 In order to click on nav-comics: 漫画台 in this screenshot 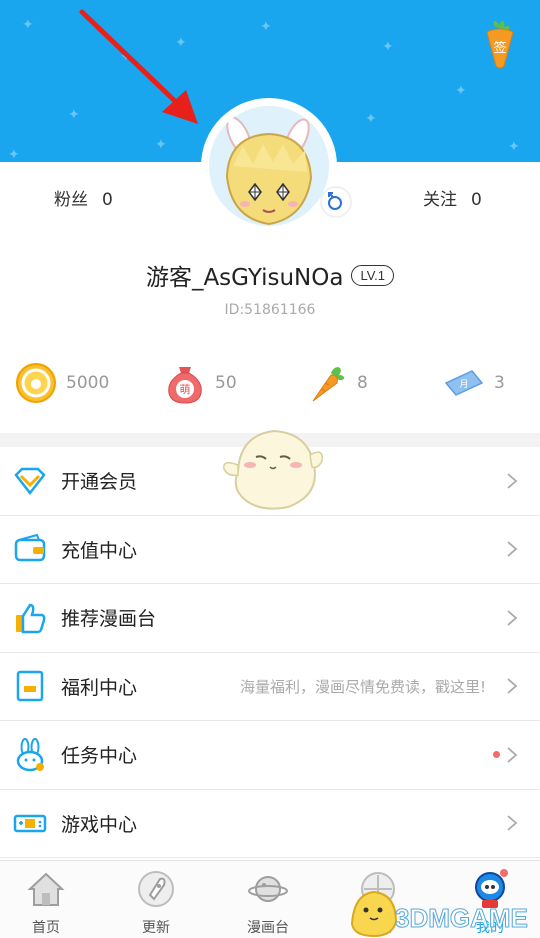, I will do `click(268, 899)`.